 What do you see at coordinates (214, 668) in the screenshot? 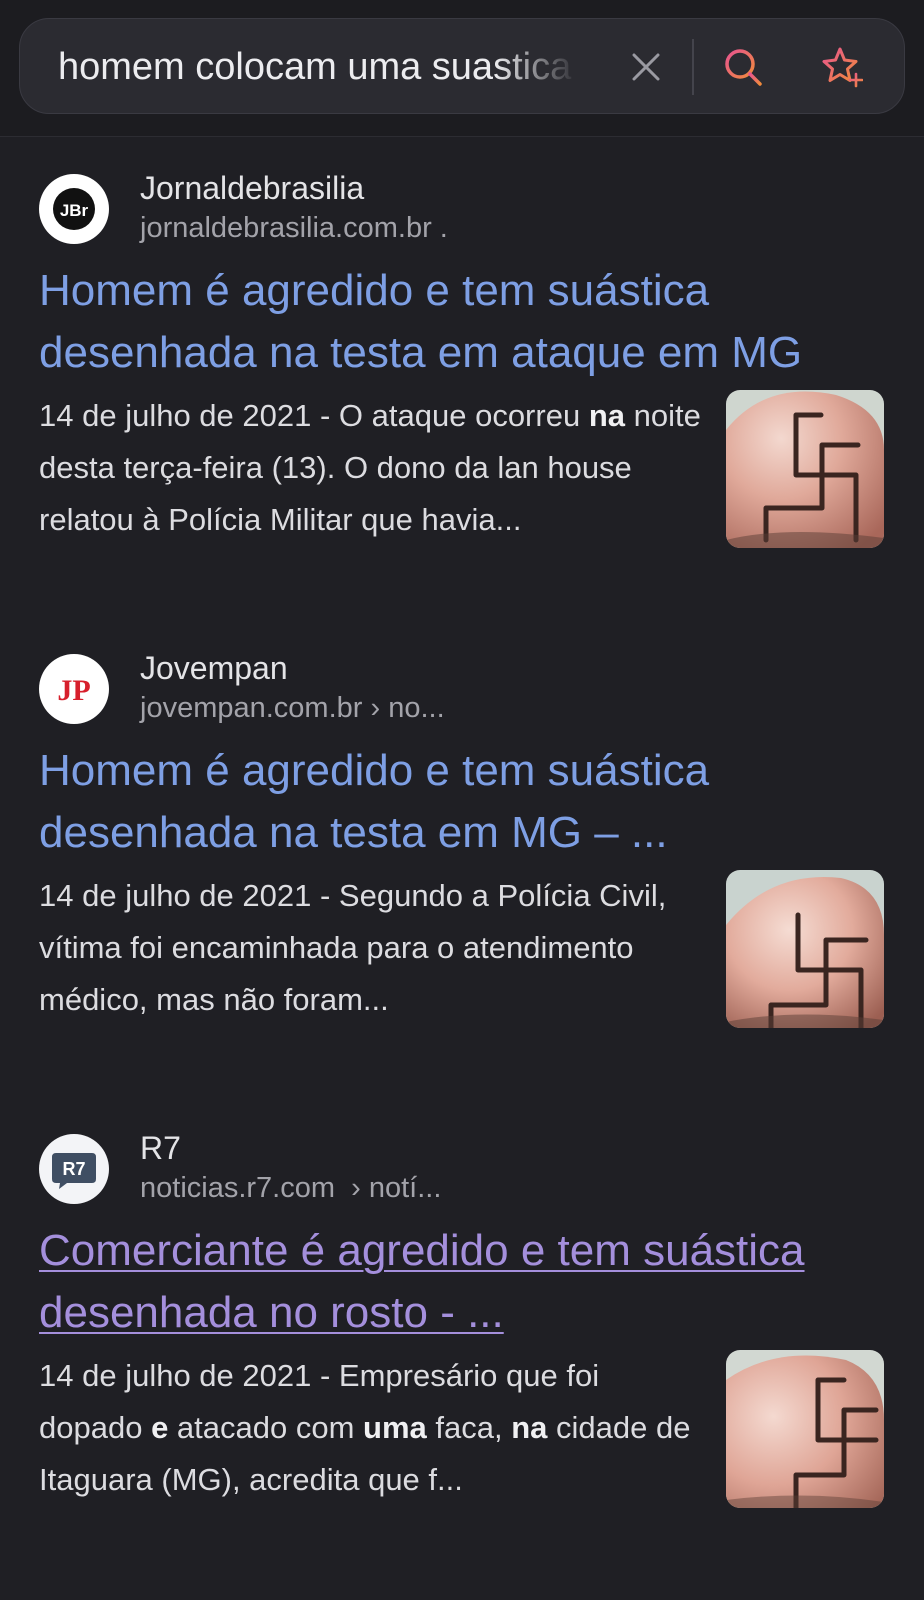
I see `site-name: Jovempan` at bounding box center [214, 668].